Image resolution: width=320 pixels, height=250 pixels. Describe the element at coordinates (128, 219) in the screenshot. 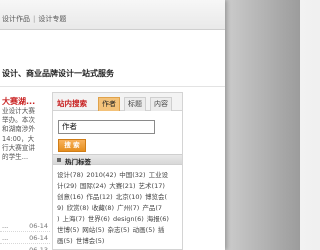

I see `tag-link: design(6)` at that location.